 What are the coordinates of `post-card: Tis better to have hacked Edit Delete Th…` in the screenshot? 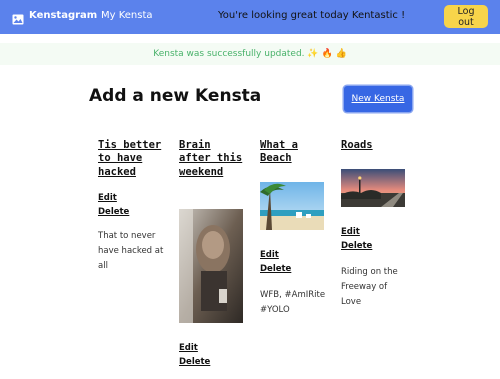 It's located at (131, 206).